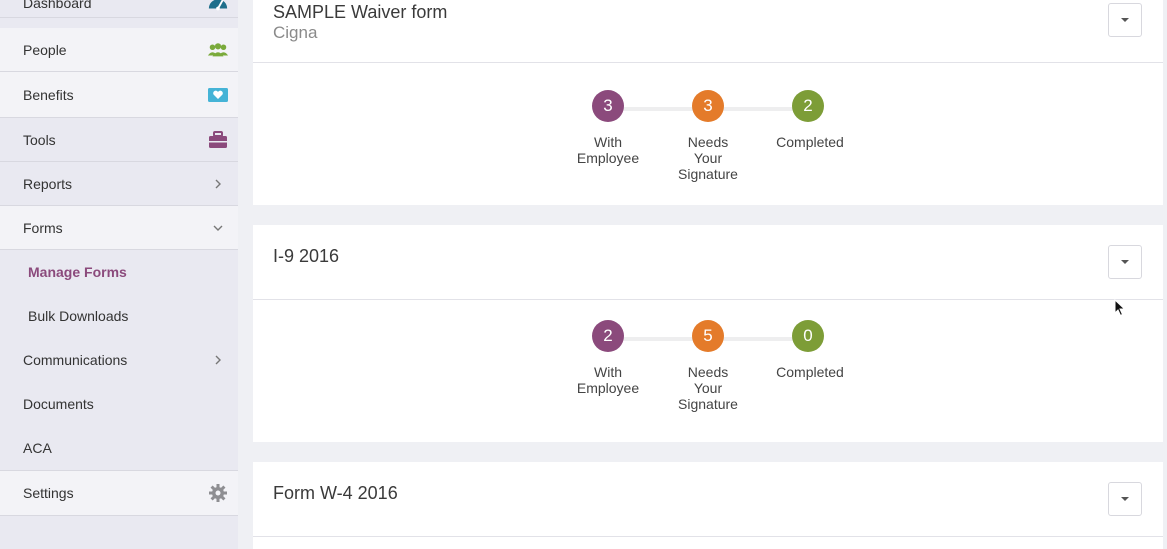 This screenshot has height=549, width=1167. I want to click on people-icon, so click(218, 50).